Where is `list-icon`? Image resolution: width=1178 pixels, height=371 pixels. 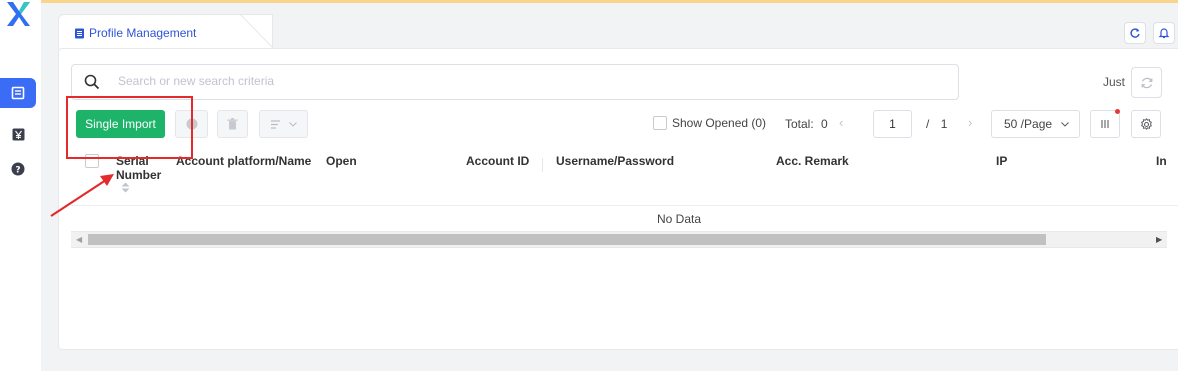 list-icon is located at coordinates (18, 93).